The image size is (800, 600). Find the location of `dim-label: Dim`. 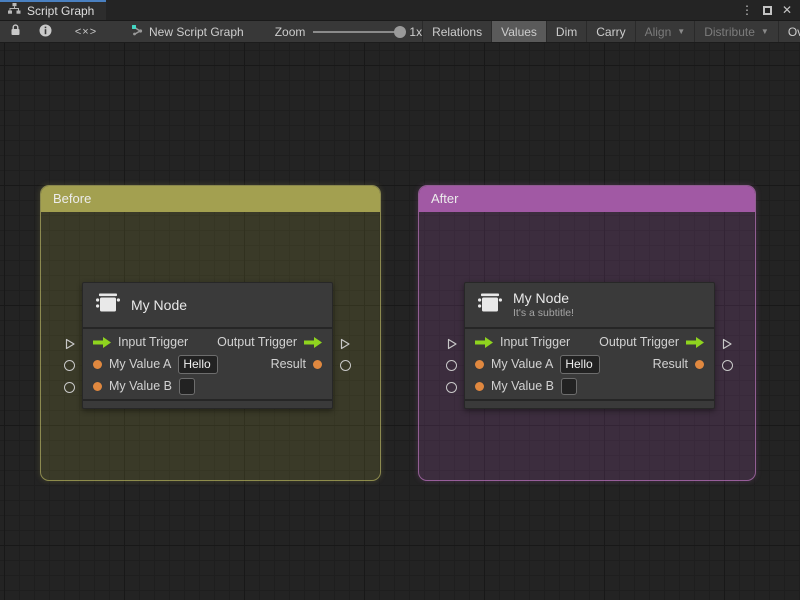

dim-label: Dim is located at coordinates (566, 31).